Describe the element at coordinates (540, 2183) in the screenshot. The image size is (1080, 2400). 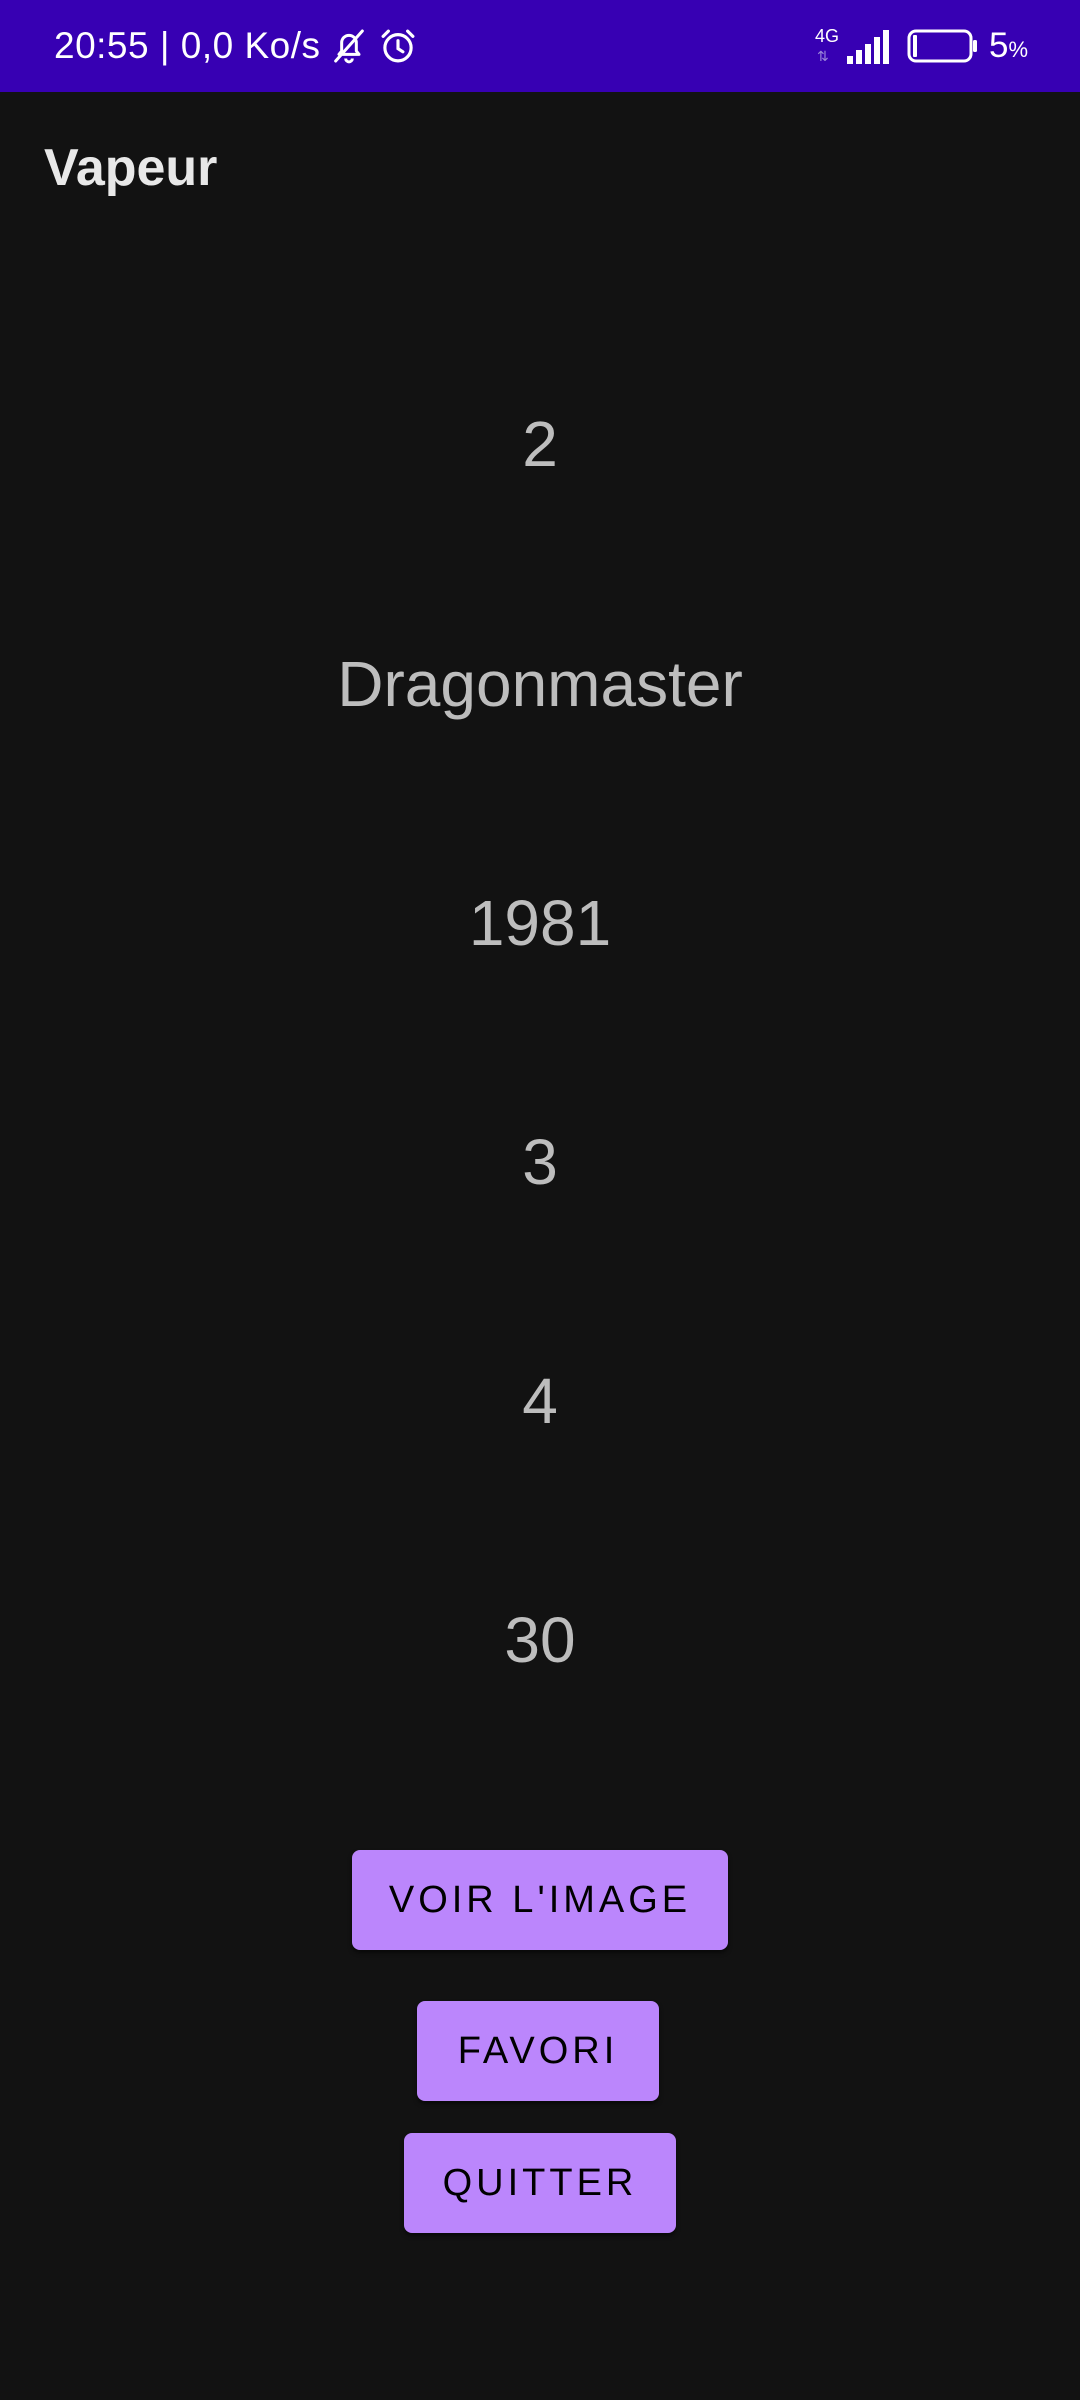
I see `quit-button: QUITTER` at that location.